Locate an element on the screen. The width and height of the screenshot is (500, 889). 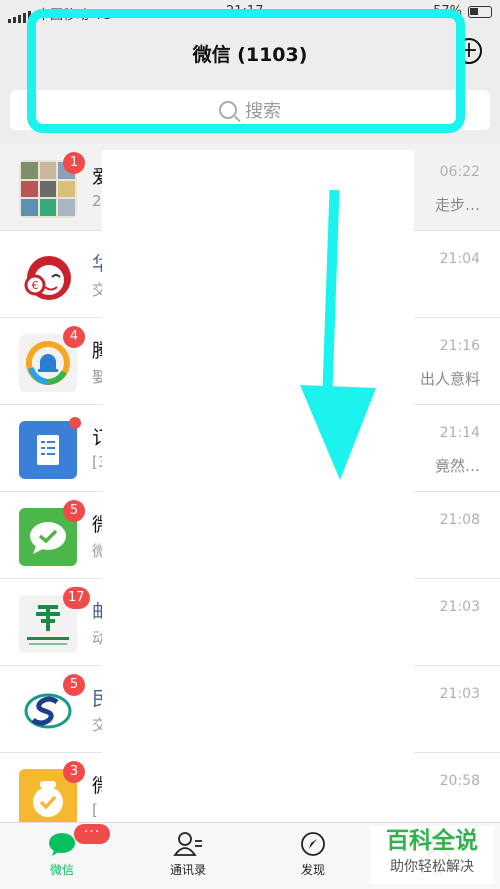
swipe-down-arrow-icon is located at coordinates (338, 335).